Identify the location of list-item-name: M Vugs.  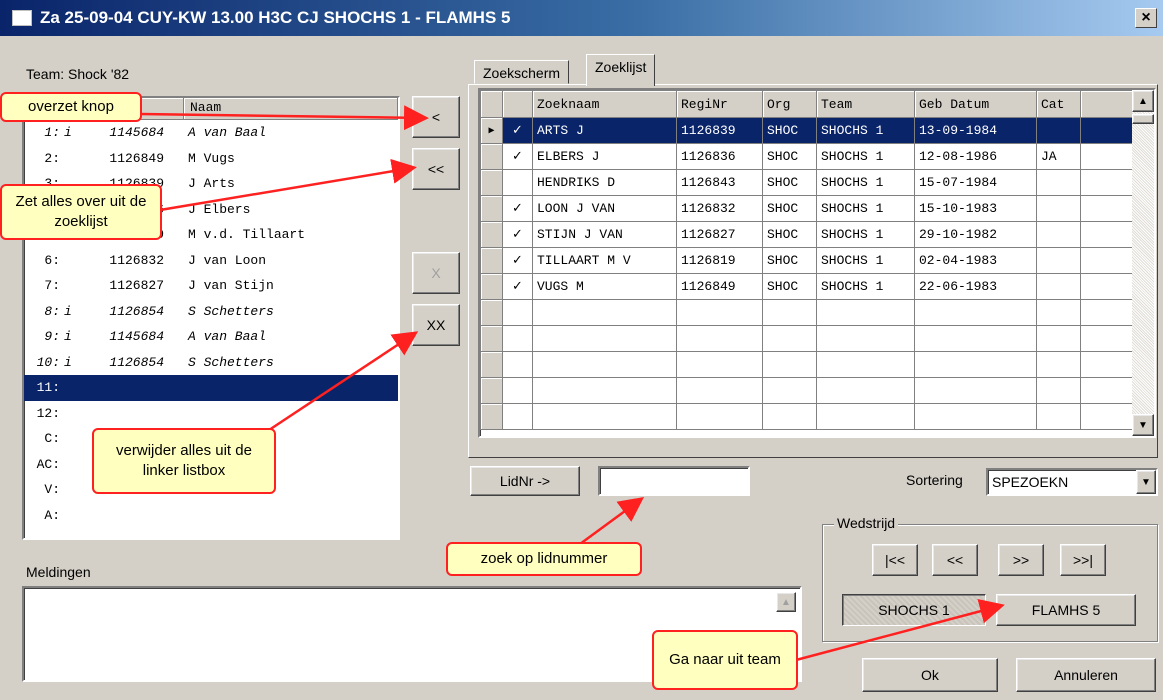
(211, 158).